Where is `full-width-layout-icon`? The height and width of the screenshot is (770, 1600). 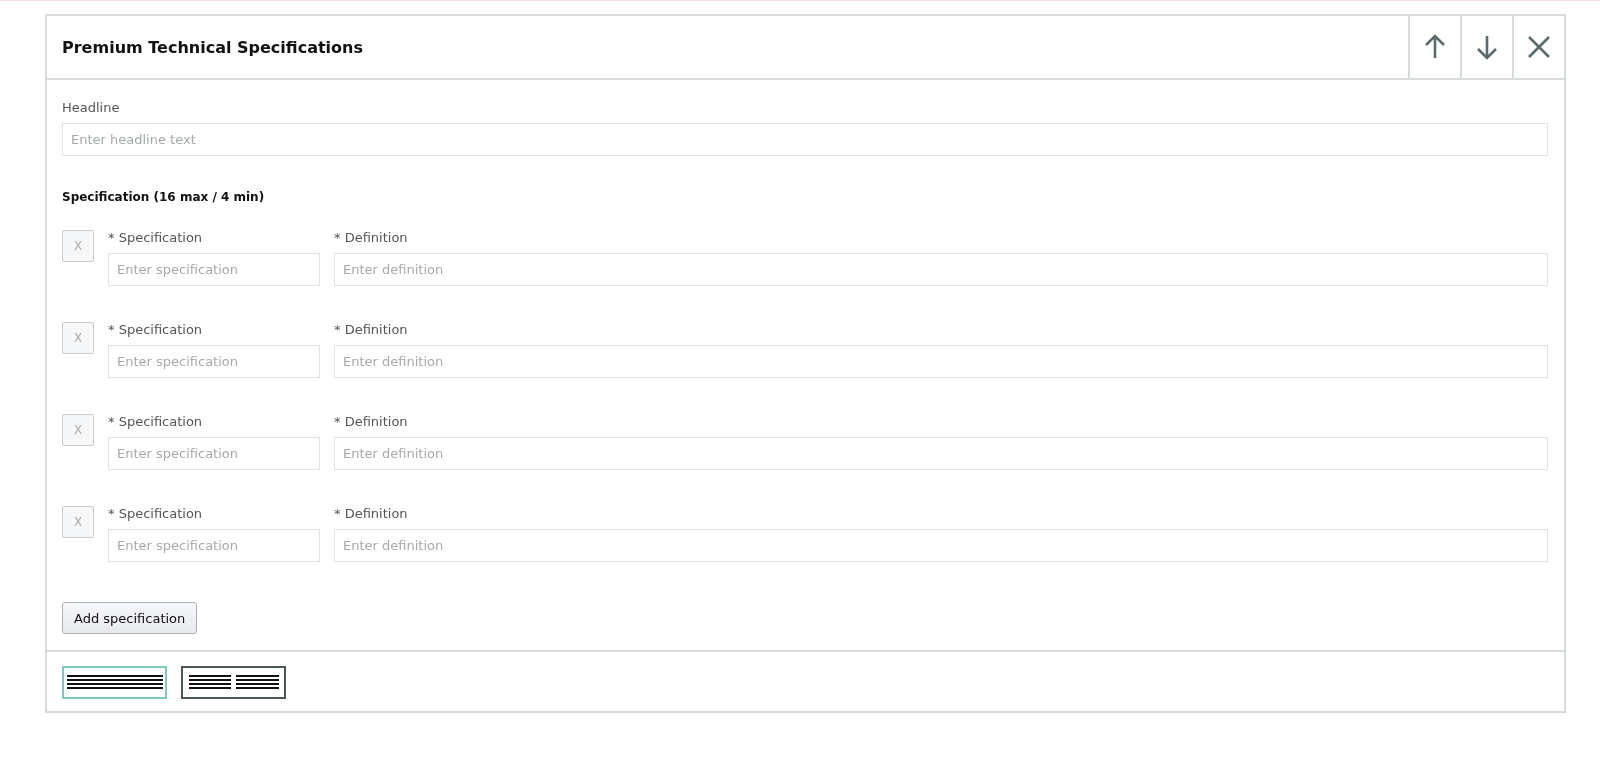
full-width-layout-icon is located at coordinates (114, 682).